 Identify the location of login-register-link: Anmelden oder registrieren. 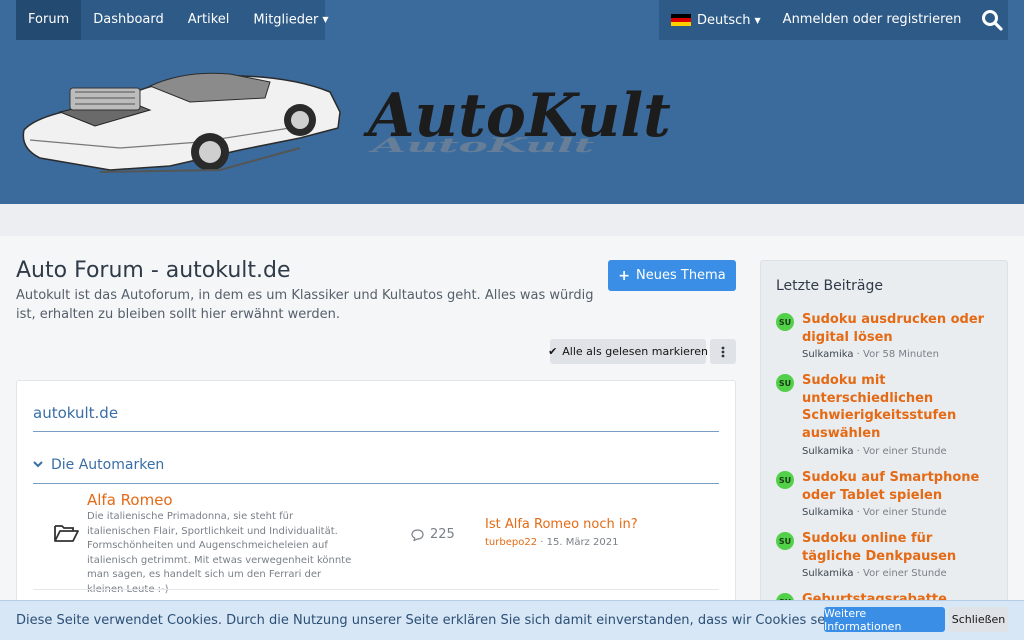
(874, 20).